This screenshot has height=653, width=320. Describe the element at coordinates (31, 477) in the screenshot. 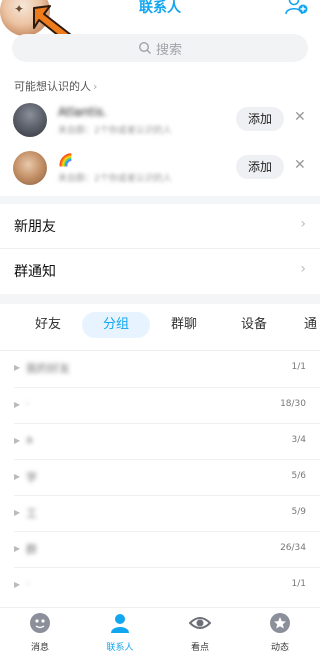

I see `group-name: 学` at that location.